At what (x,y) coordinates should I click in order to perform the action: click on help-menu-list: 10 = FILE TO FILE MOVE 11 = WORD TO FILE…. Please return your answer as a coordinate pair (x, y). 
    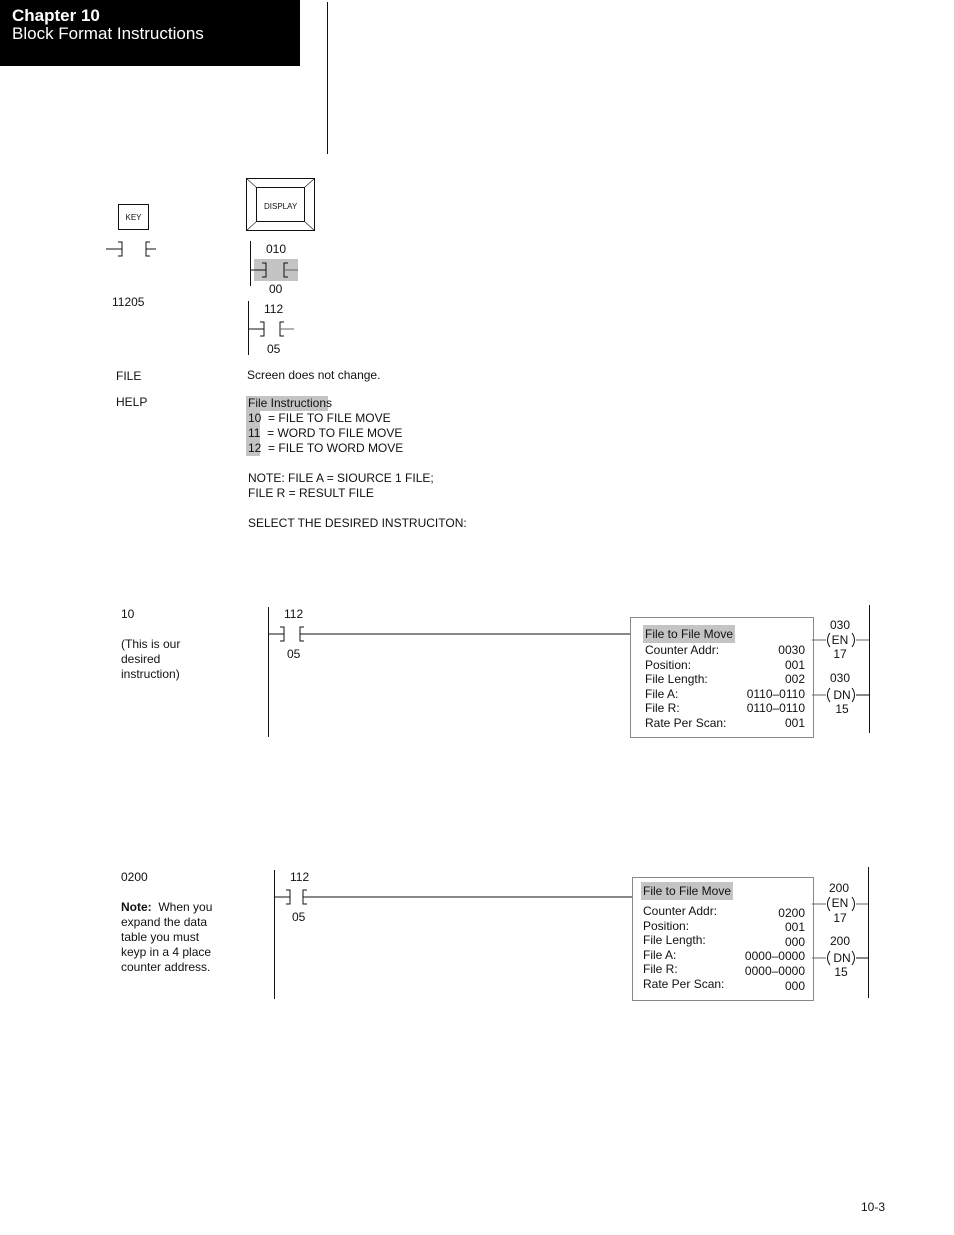
    Looking at the image, I should click on (325, 433).